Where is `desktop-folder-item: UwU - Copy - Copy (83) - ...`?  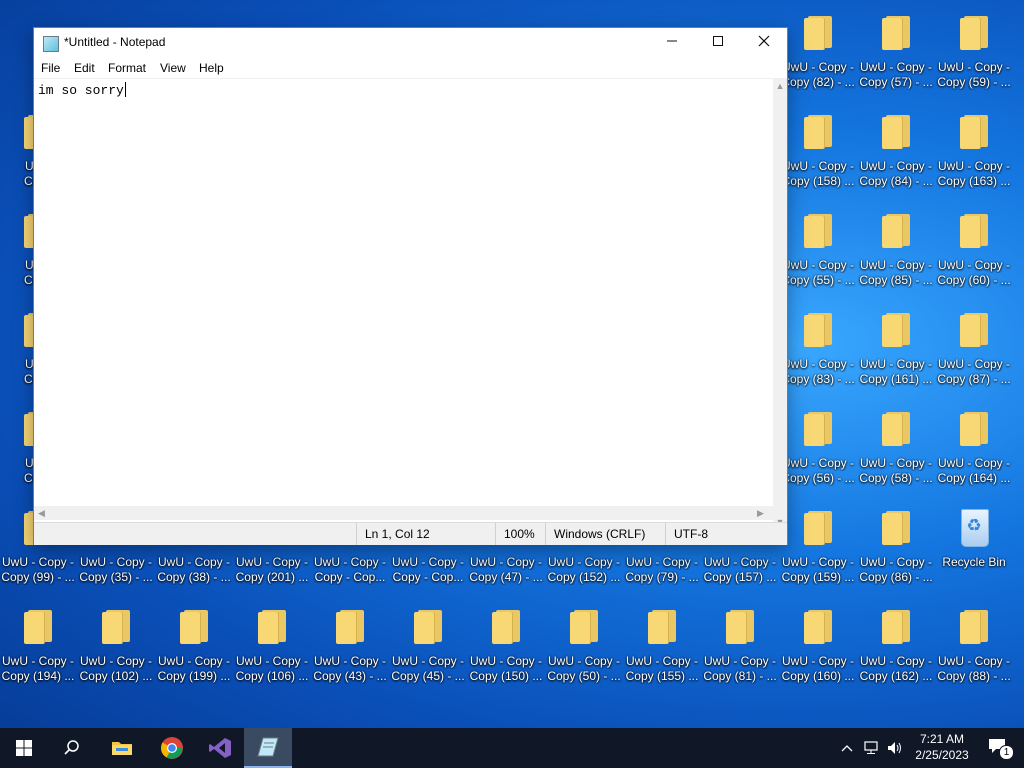 desktop-folder-item: UwU - Copy - Copy (83) - ... is located at coordinates (818, 351).